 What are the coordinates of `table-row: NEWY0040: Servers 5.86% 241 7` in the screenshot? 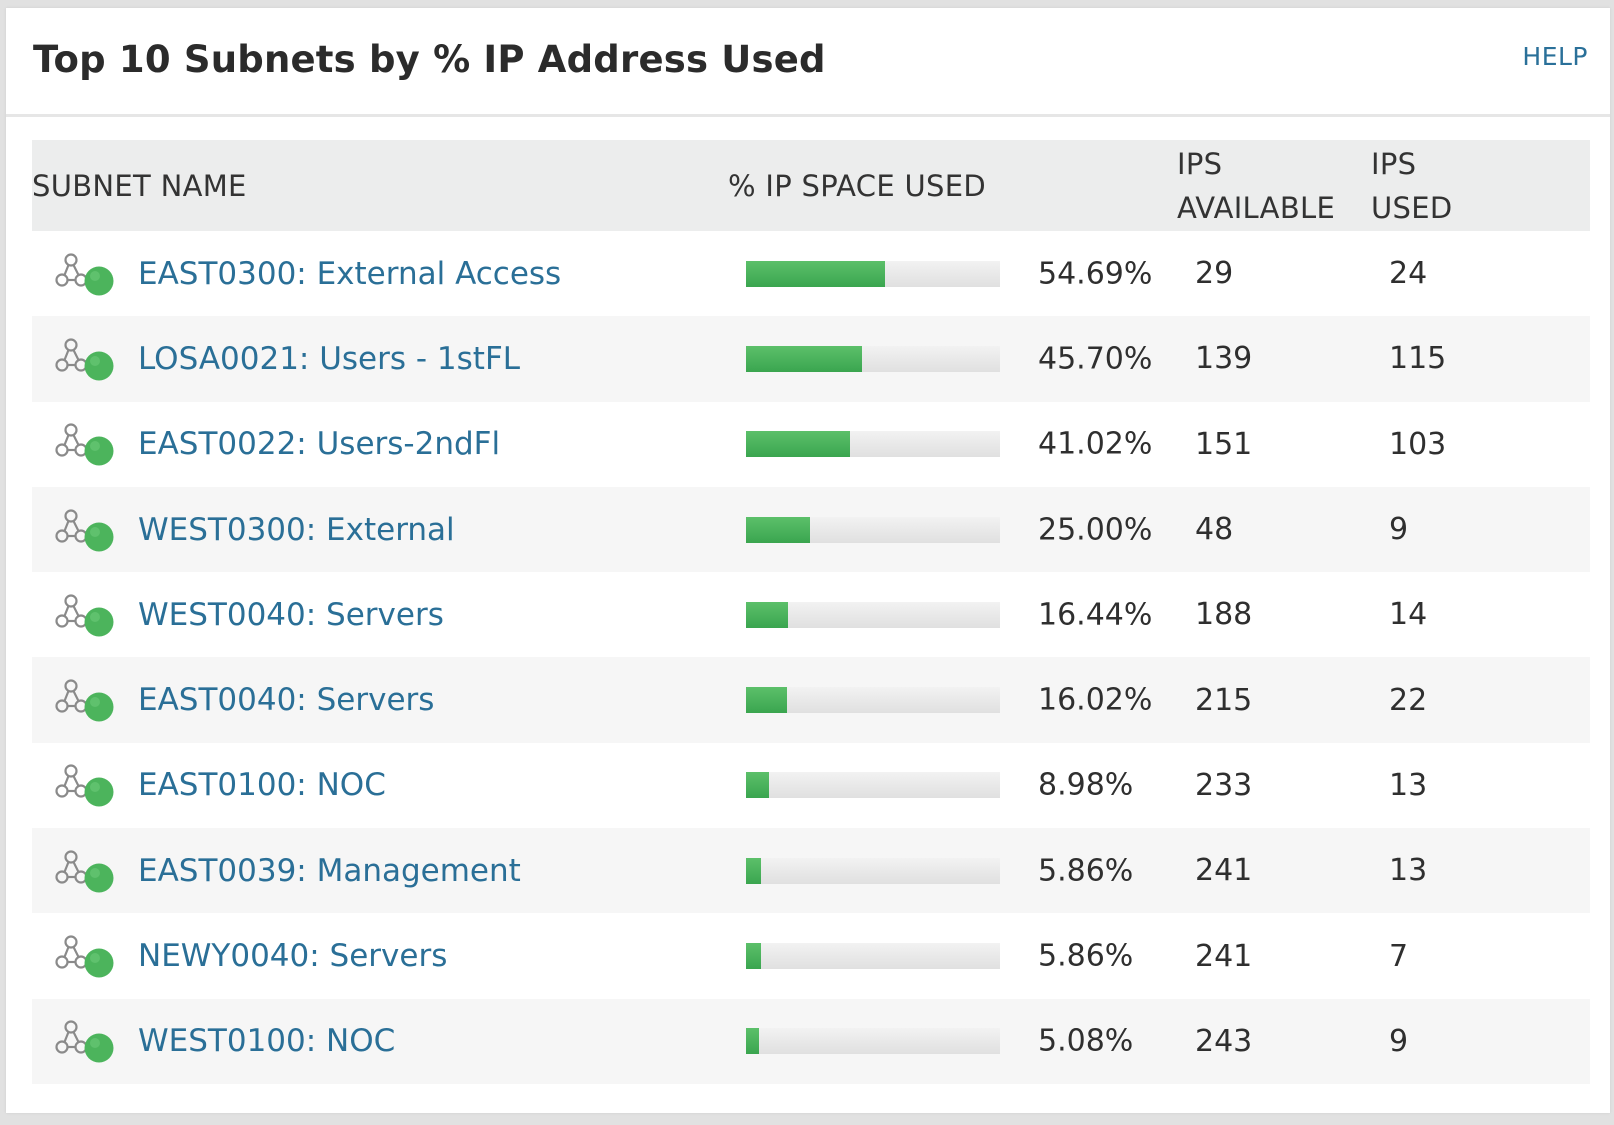 It's located at (811, 955).